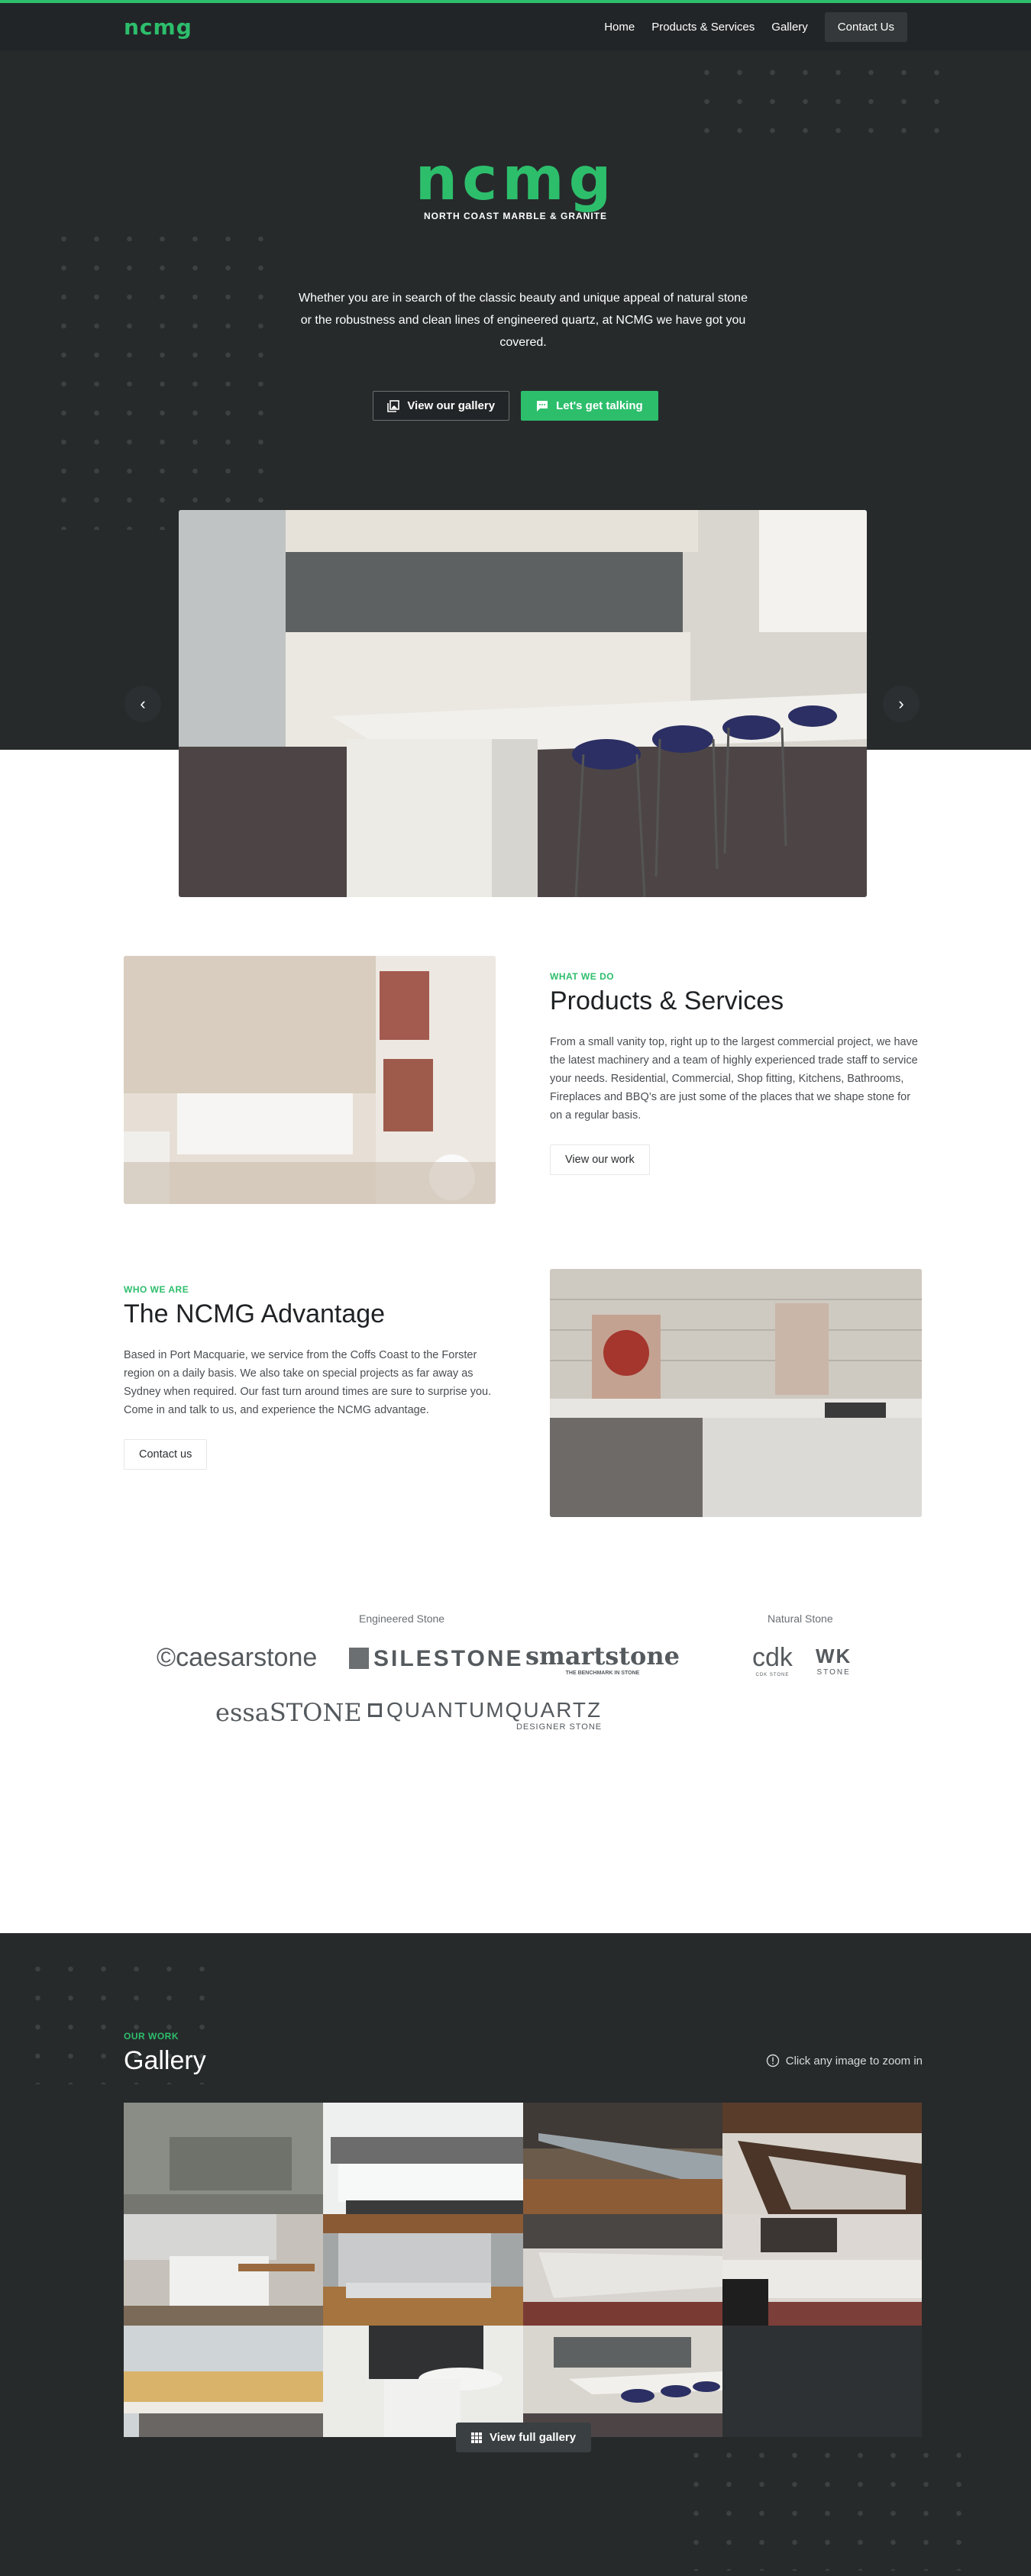 The width and height of the screenshot is (1031, 2576). What do you see at coordinates (476, 2437) in the screenshot?
I see `grid-icon` at bounding box center [476, 2437].